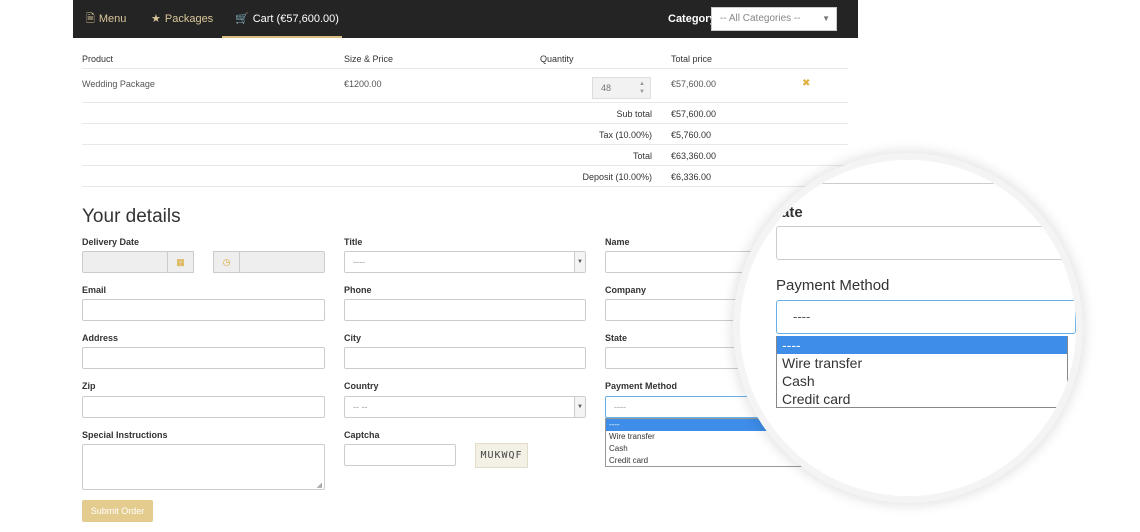  I want to click on quantity-stepper: 48 ▲ ▼, so click(621, 88).